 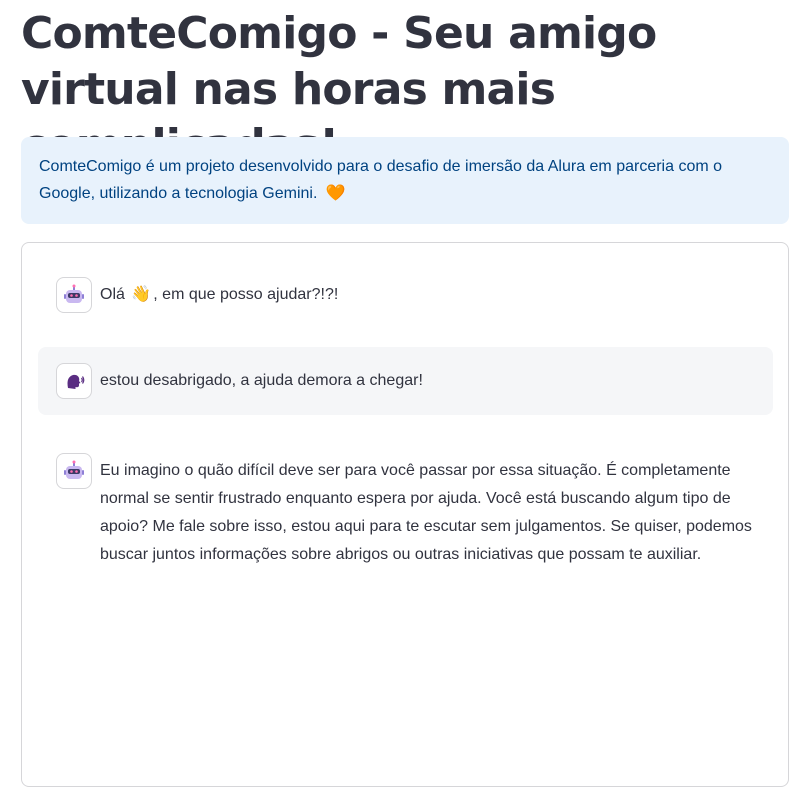 I want to click on message-text-start: Olá, so click(x=112, y=294).